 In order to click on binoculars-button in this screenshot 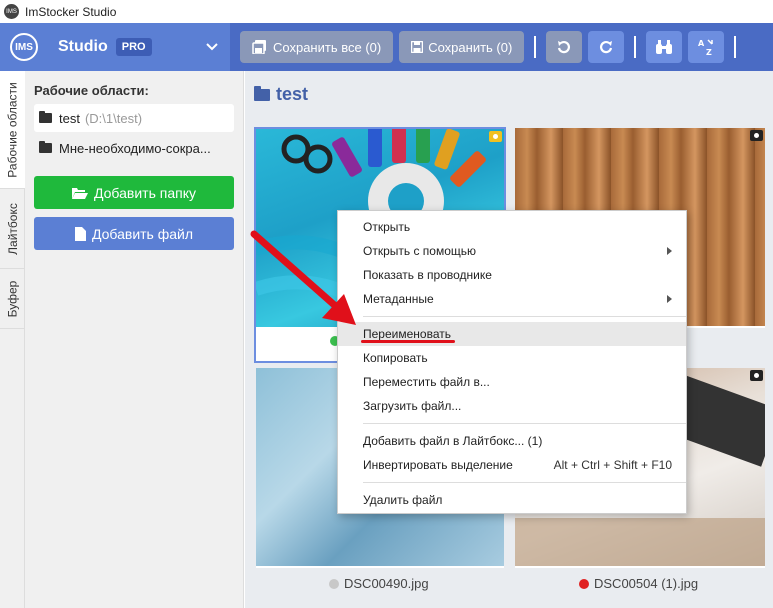, I will do `click(664, 47)`.